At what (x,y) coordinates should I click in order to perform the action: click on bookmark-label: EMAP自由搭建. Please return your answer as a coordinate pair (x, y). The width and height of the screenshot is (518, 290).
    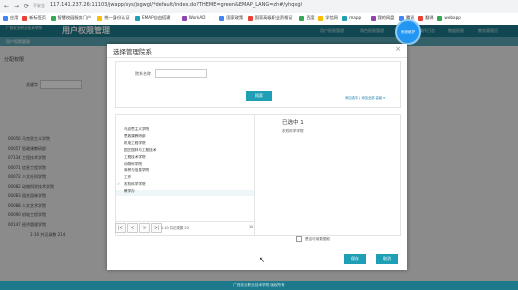
    Looking at the image, I should click on (156, 17).